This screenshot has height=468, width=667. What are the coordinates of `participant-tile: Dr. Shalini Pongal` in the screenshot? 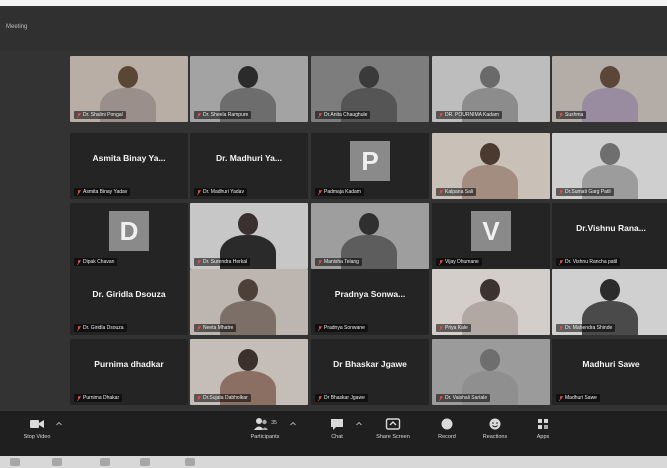 It's located at (129, 89).